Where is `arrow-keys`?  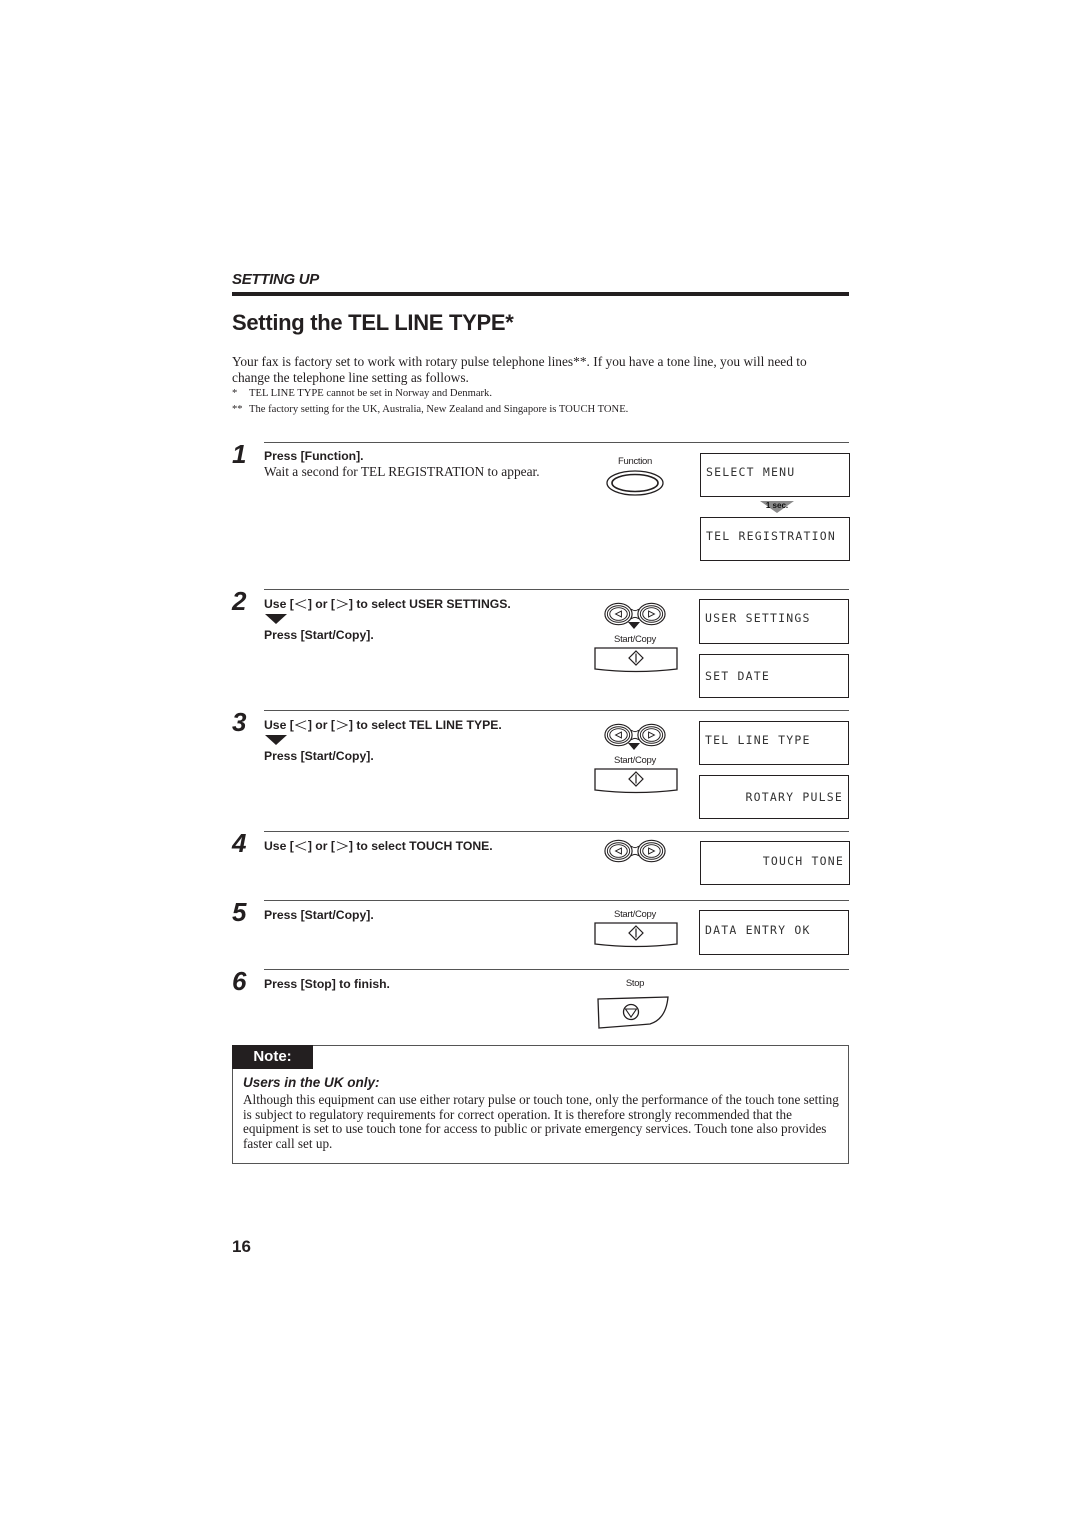
arrow-keys is located at coordinates (635, 851).